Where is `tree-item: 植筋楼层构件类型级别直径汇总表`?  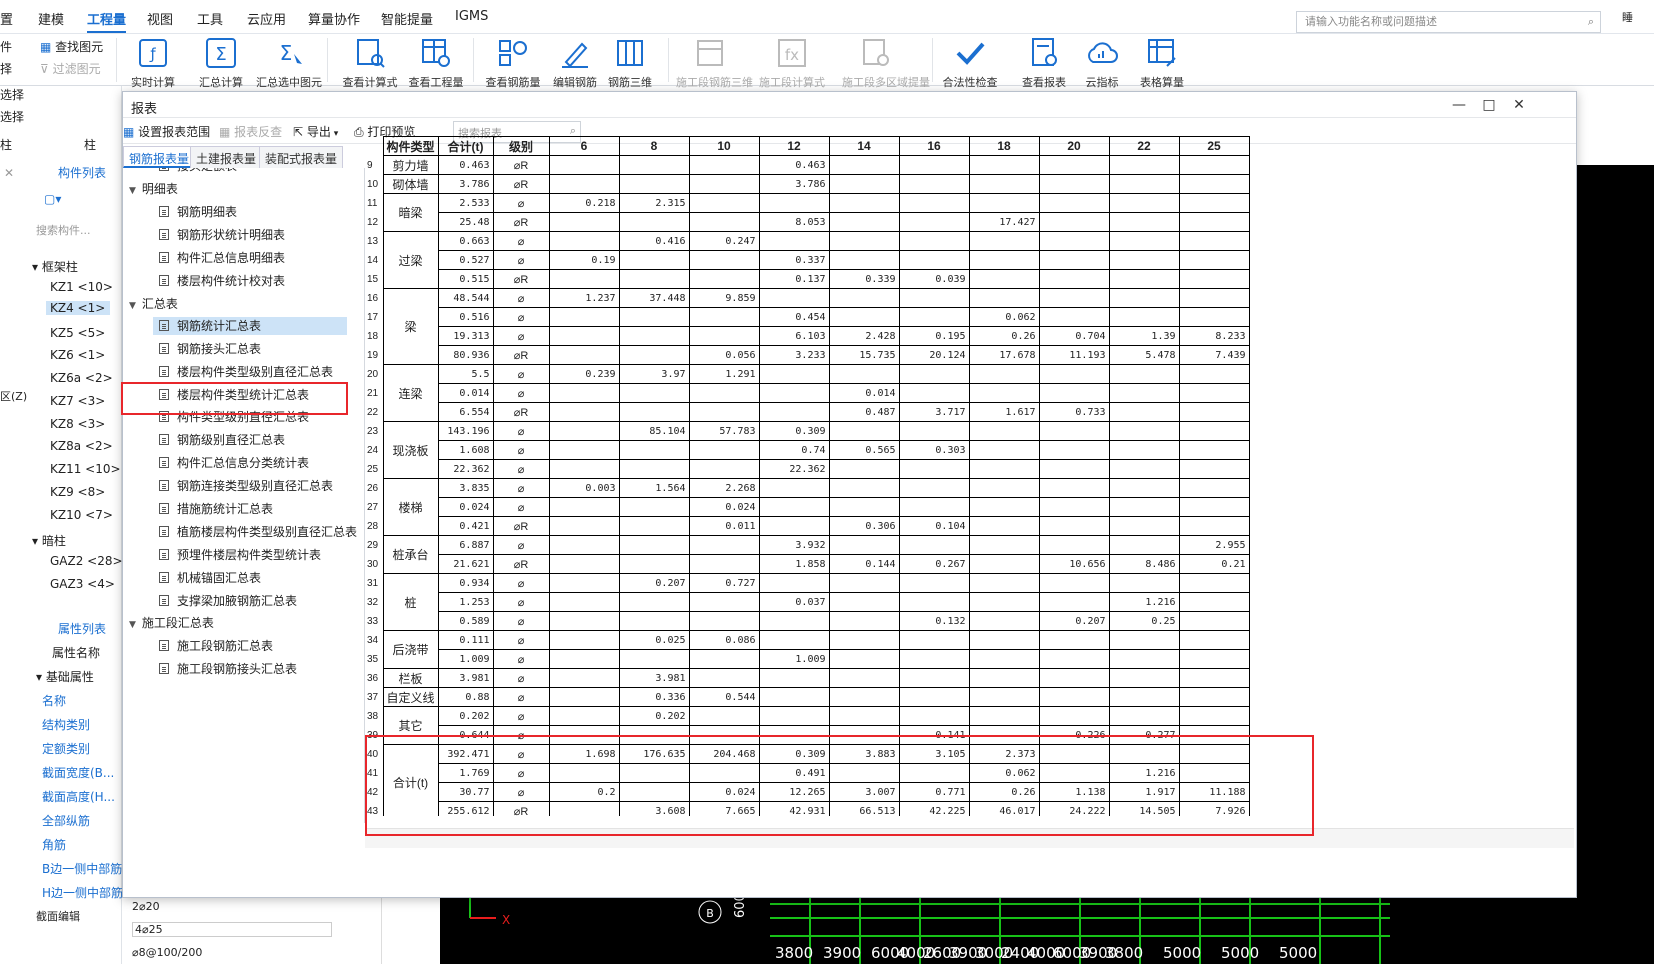
tree-item: 植筋楼层构件类型级别直径汇总表 is located at coordinates (258, 532).